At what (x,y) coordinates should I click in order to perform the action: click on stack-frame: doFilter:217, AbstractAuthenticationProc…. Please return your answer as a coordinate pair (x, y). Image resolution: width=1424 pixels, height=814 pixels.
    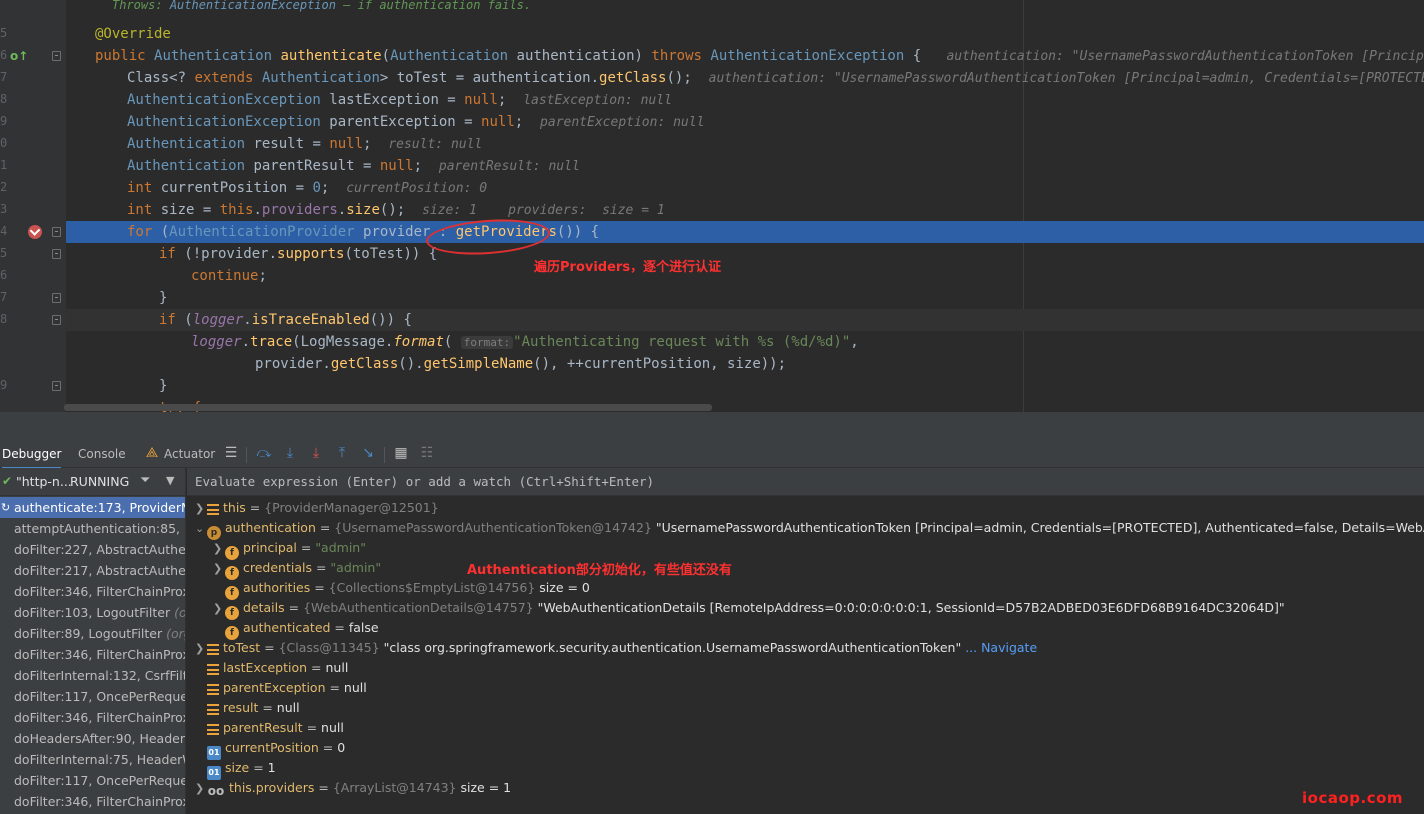
    Looking at the image, I should click on (92, 570).